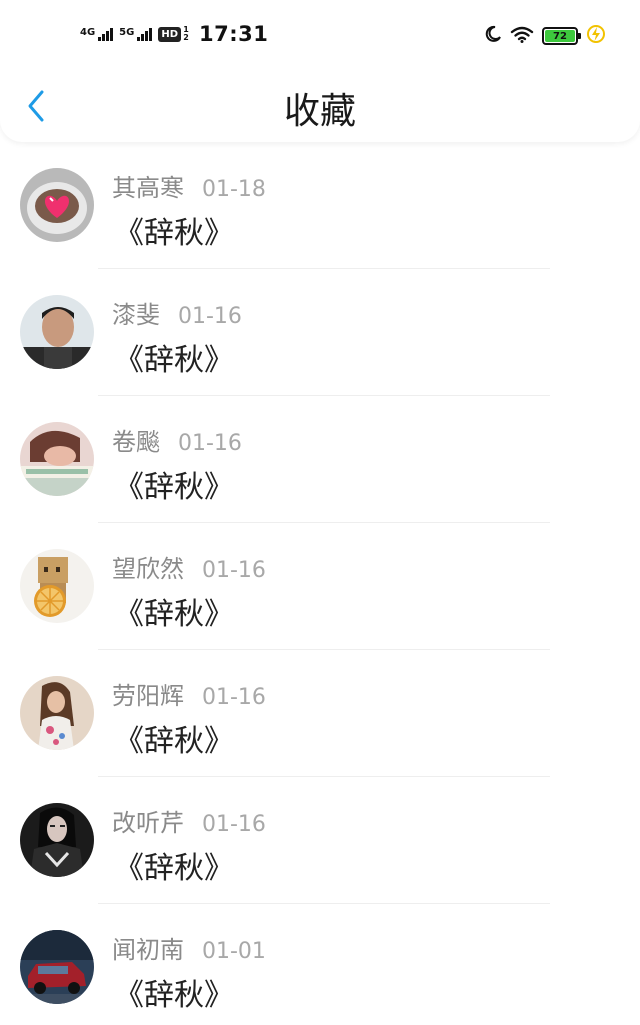  Describe the element at coordinates (127, 32) in the screenshot. I see `signal-5g-label: 5G` at that location.